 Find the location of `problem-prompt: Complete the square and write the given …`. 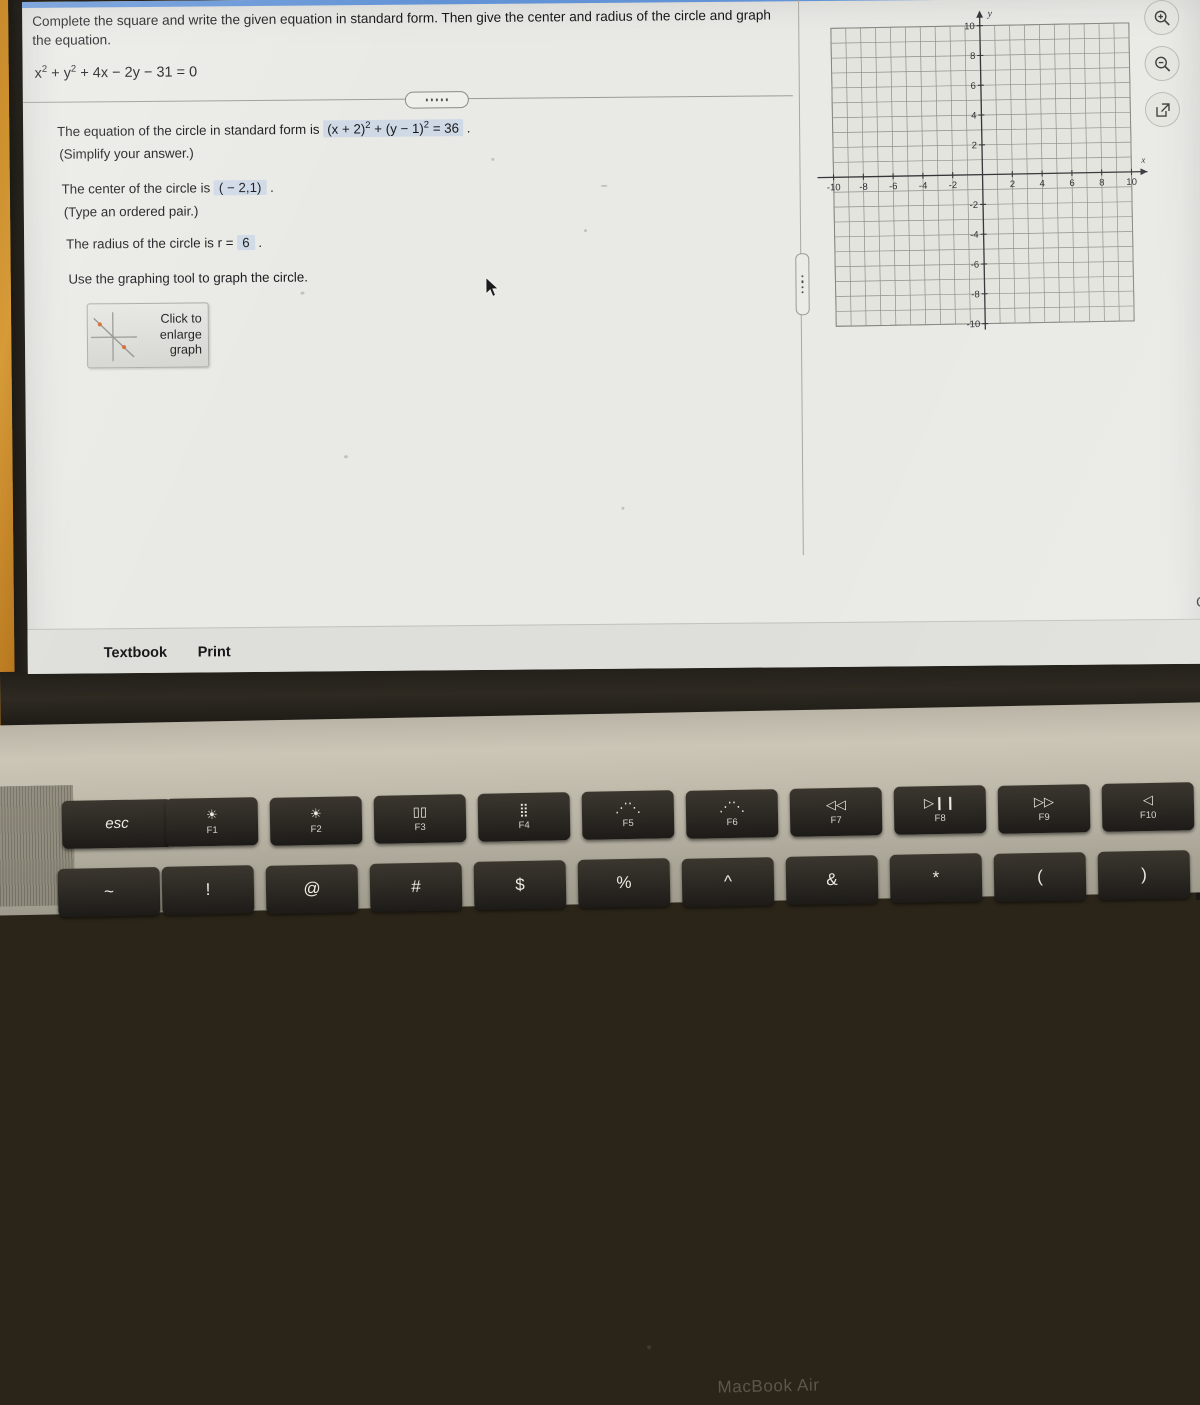

problem-prompt: Complete the square and write the given … is located at coordinates (402, 27).